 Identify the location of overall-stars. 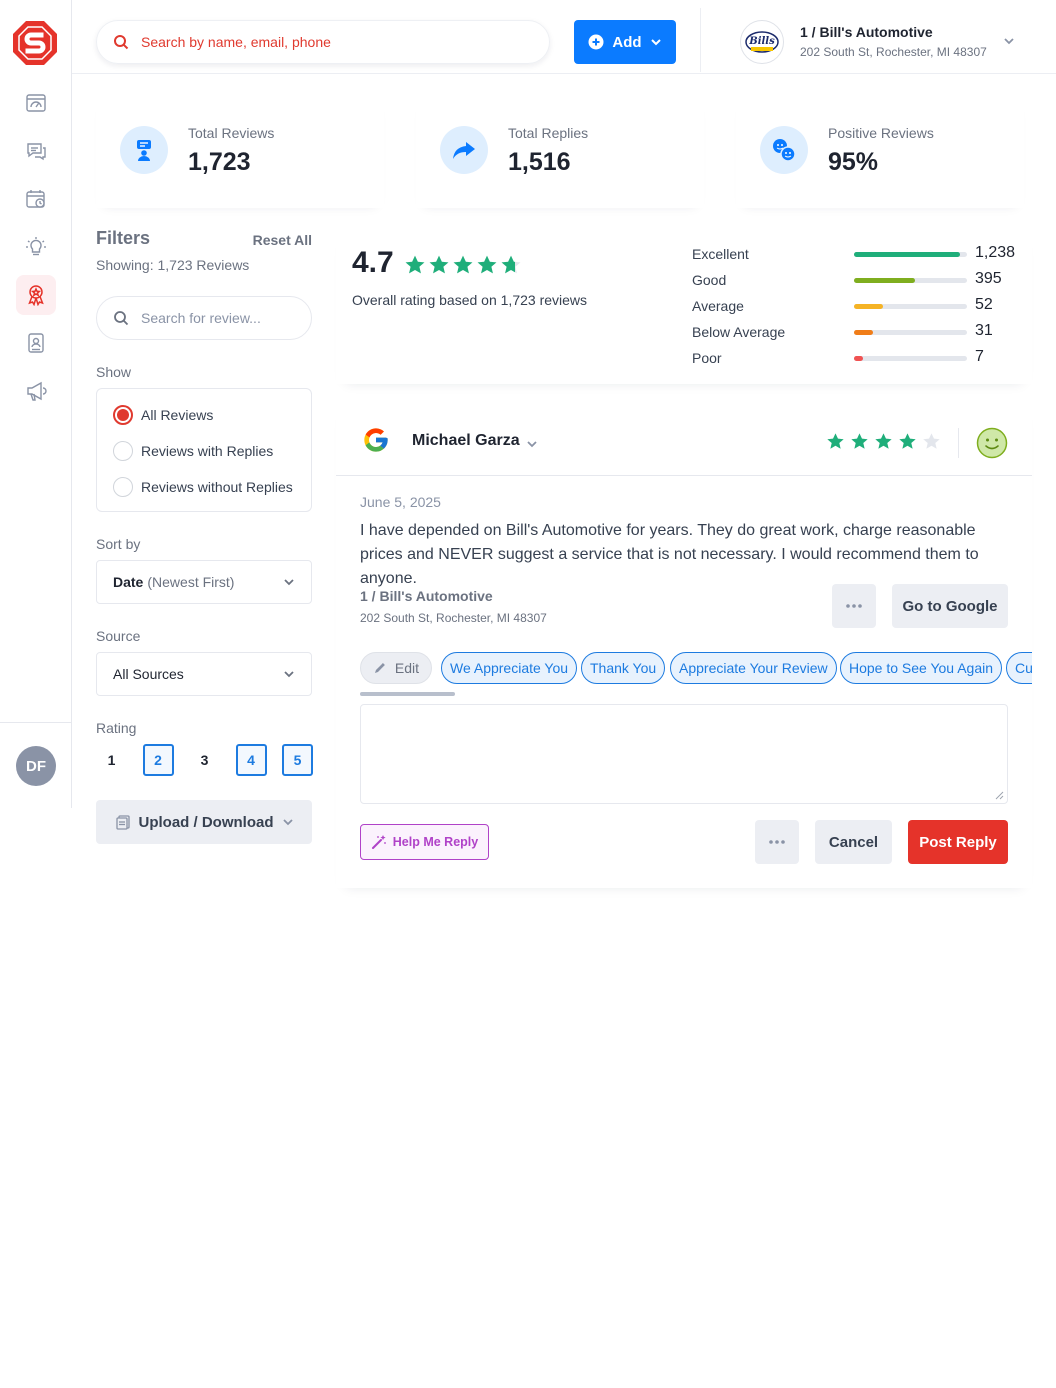
(463, 265).